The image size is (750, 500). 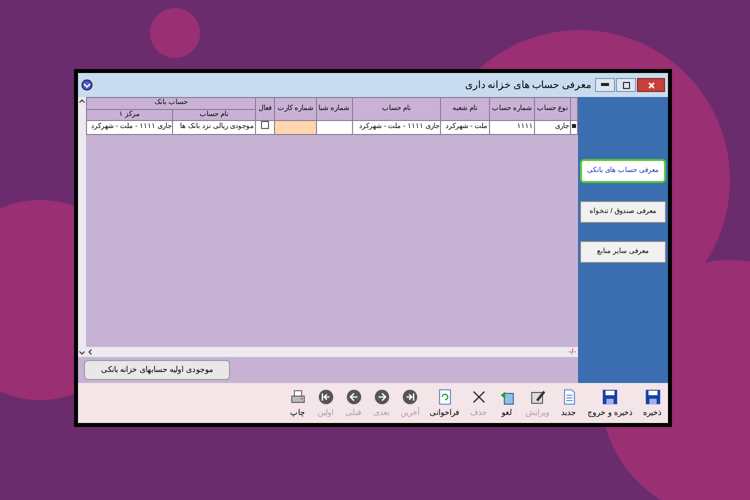 I want to click on window-title: معرفی حساب های خزانه داری, so click(x=527, y=85).